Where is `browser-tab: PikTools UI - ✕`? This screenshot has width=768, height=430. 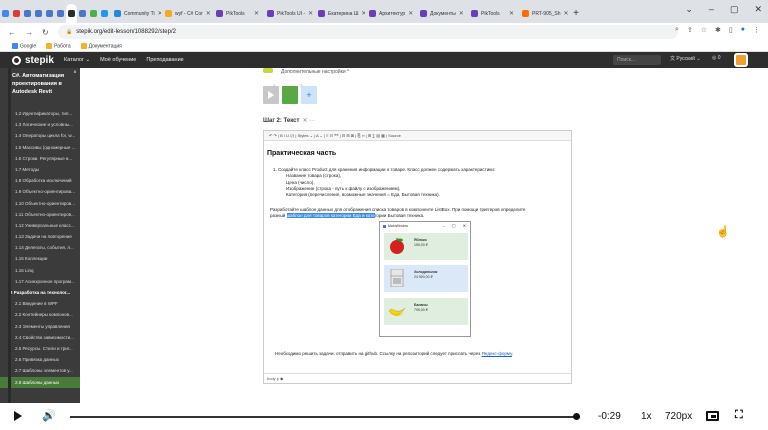
browser-tab: PikTools UI - ✕ is located at coordinates (288, 13).